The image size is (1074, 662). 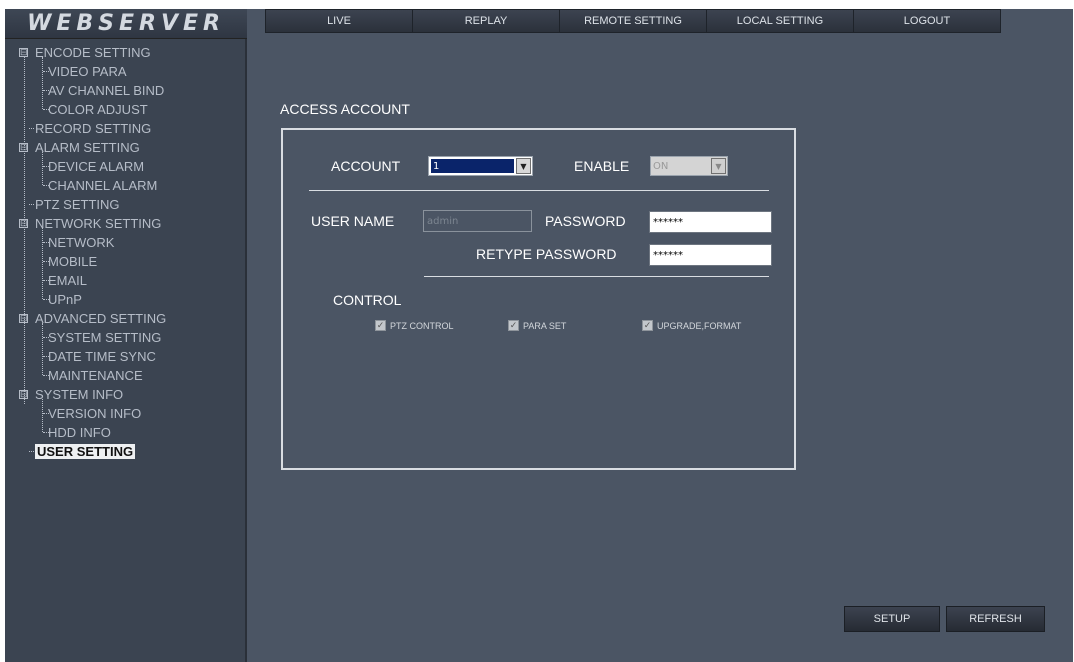 I want to click on nav-remote-setting: REMOTE SETTING, so click(x=633, y=21).